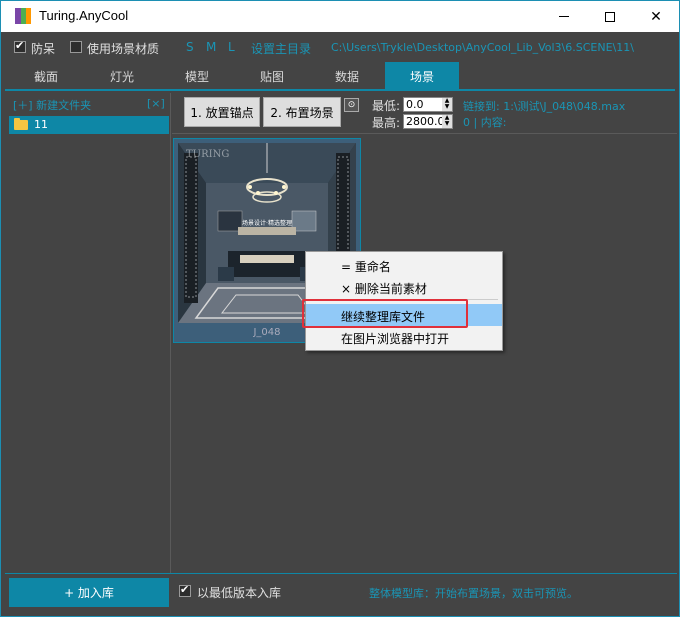 The width and height of the screenshot is (680, 617). I want to click on max-label: 最高:, so click(386, 123).